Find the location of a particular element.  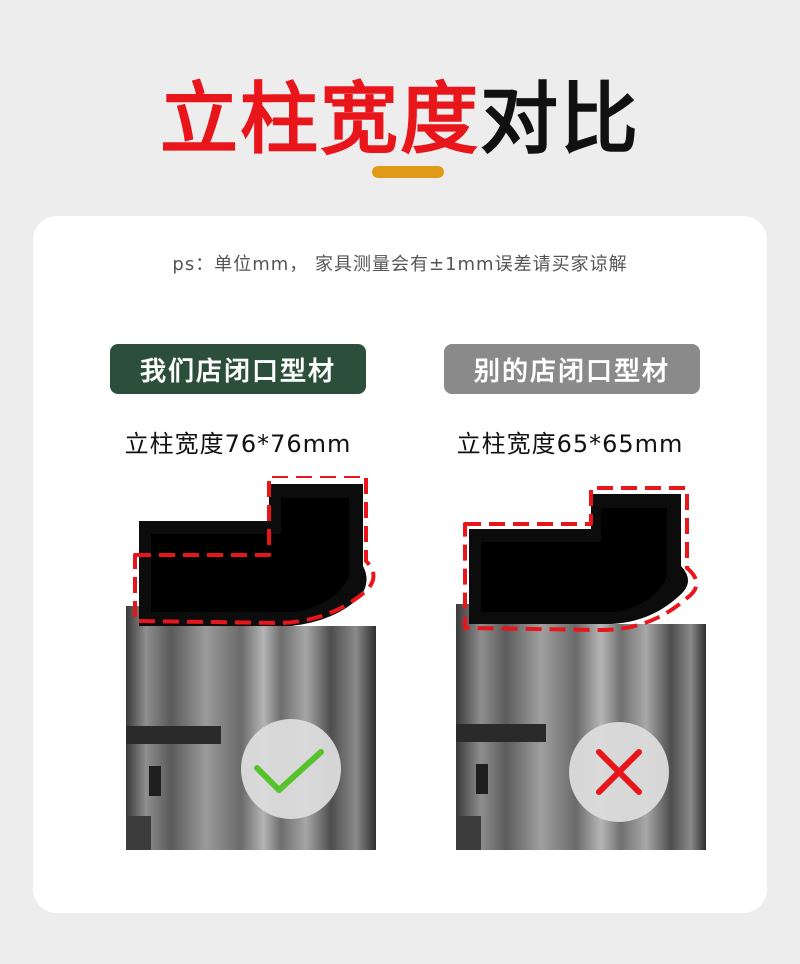

other-profile-image is located at coordinates (581, 668).